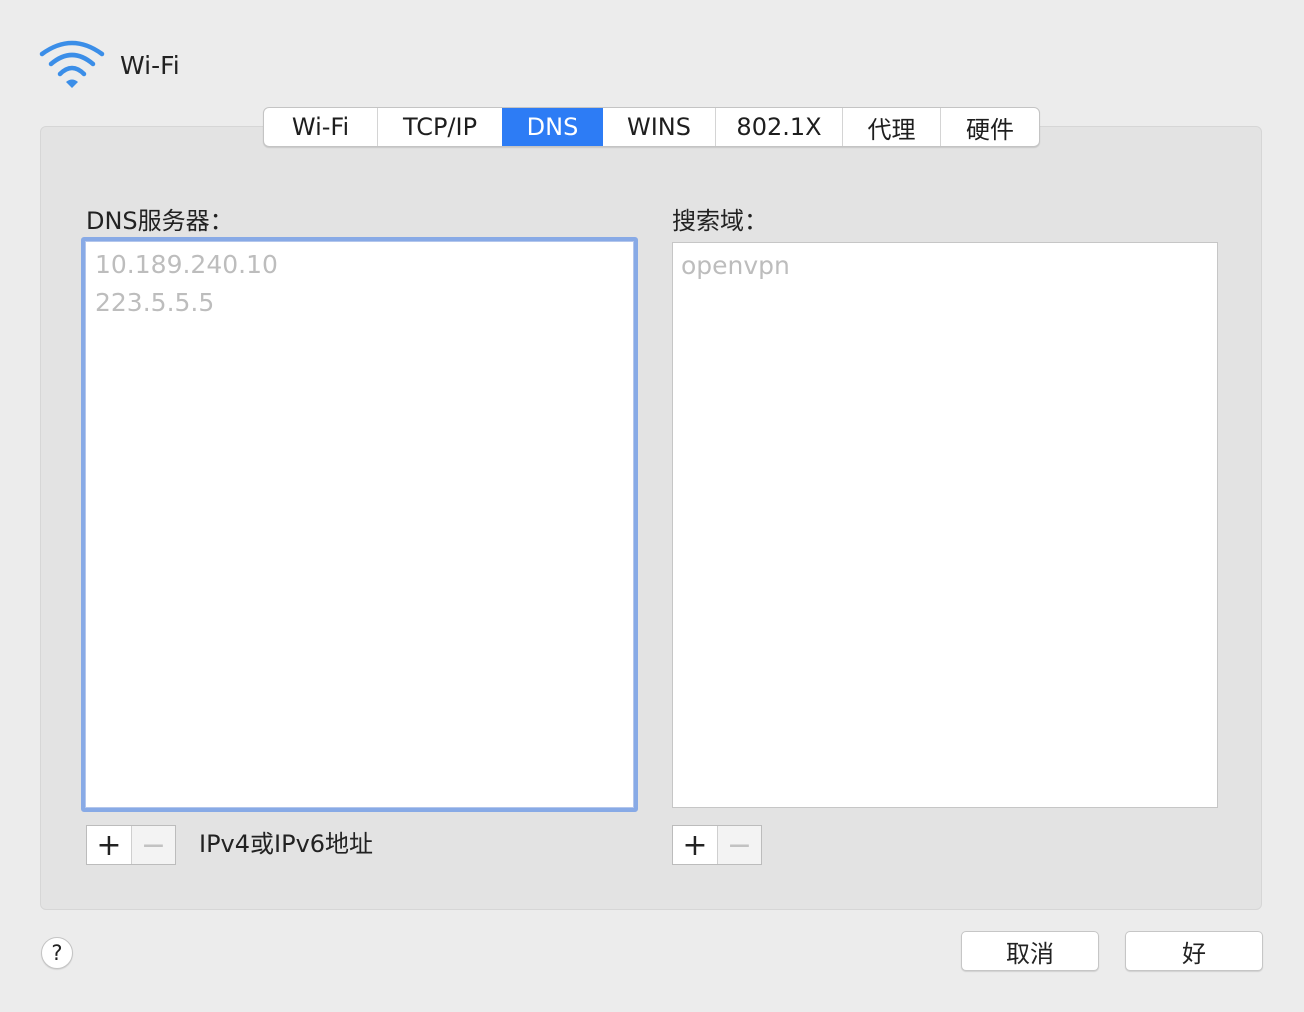 The image size is (1304, 1012). What do you see at coordinates (439, 127) in the screenshot?
I see `tab-tcpip: TCP/IP` at bounding box center [439, 127].